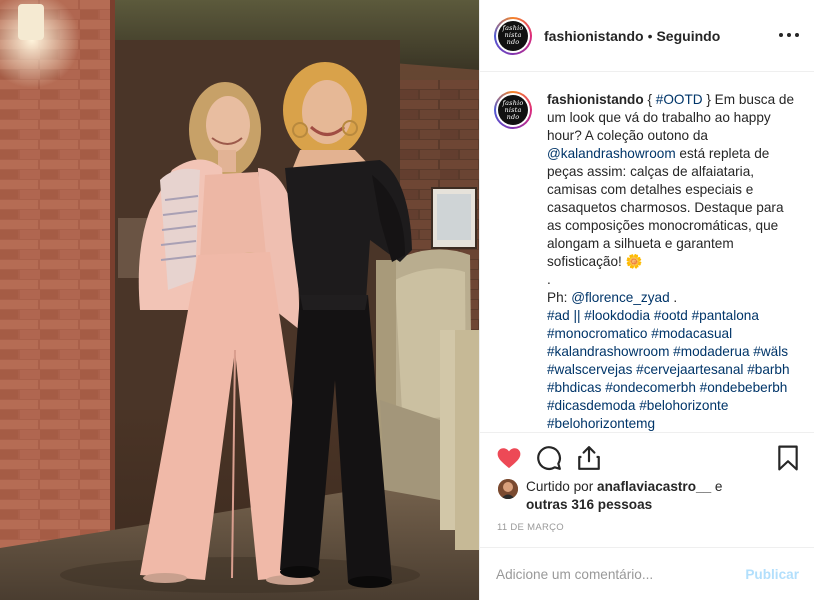  What do you see at coordinates (621, 574) in the screenshot?
I see `comment-input` at bounding box center [621, 574].